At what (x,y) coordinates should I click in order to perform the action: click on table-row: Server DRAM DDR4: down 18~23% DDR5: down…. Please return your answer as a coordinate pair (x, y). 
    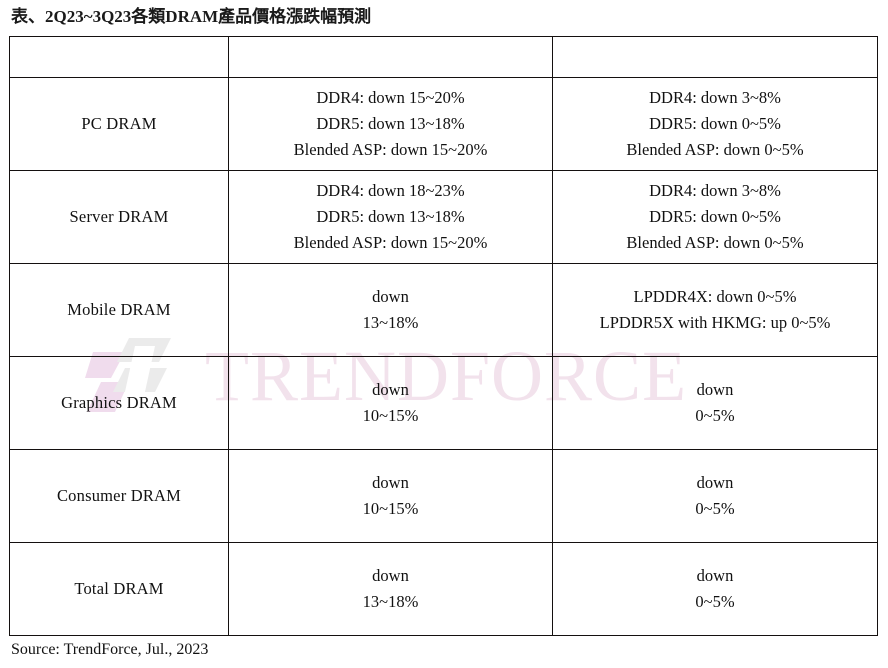
    Looking at the image, I should click on (443, 217).